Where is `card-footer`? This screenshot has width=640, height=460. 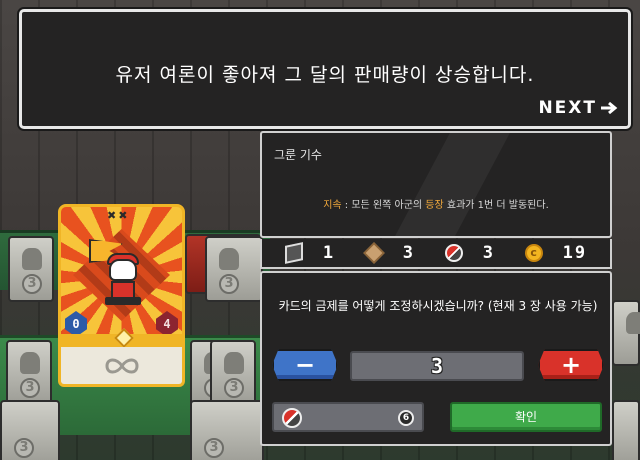
card-footer is located at coordinates (121, 367).